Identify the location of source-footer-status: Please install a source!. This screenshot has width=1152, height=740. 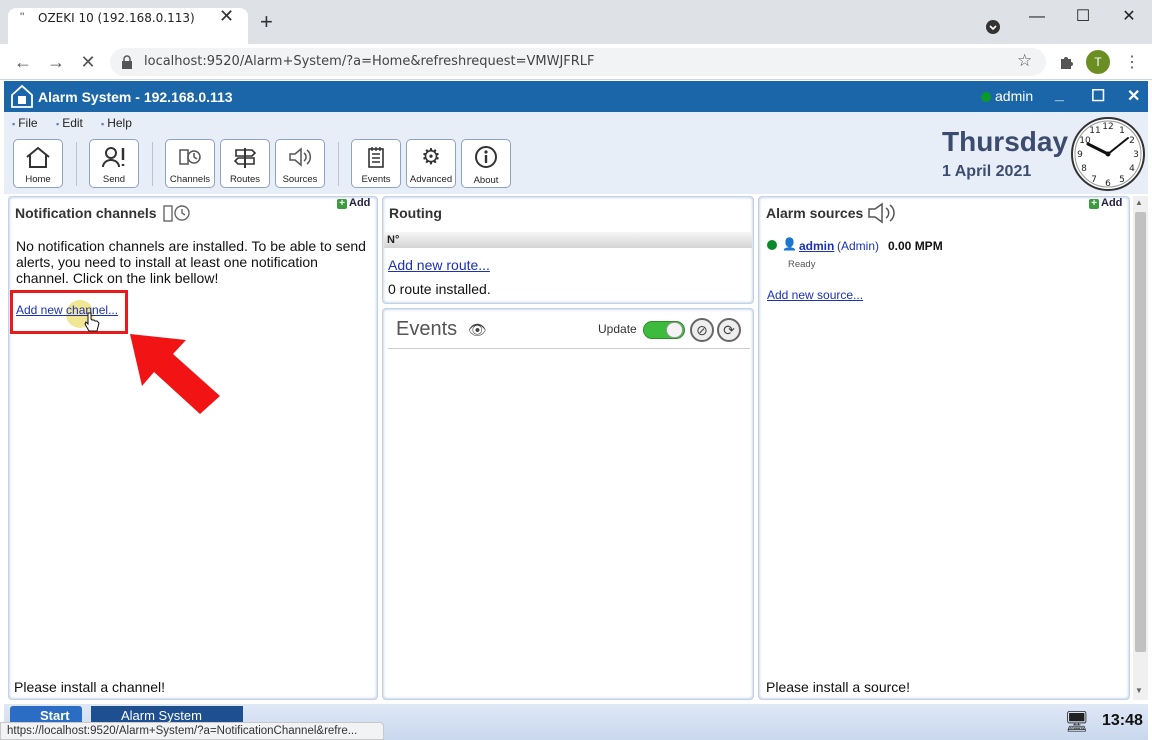
(838, 687).